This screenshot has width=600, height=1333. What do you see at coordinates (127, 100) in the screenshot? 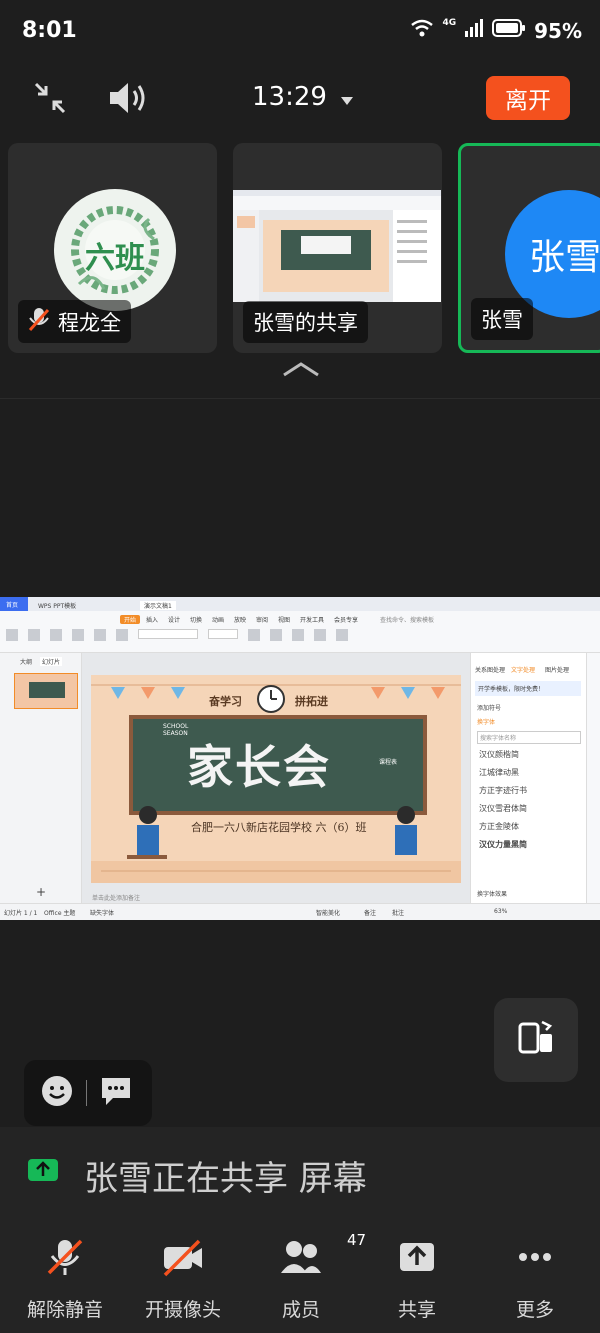
I see `speaker-icon` at bounding box center [127, 100].